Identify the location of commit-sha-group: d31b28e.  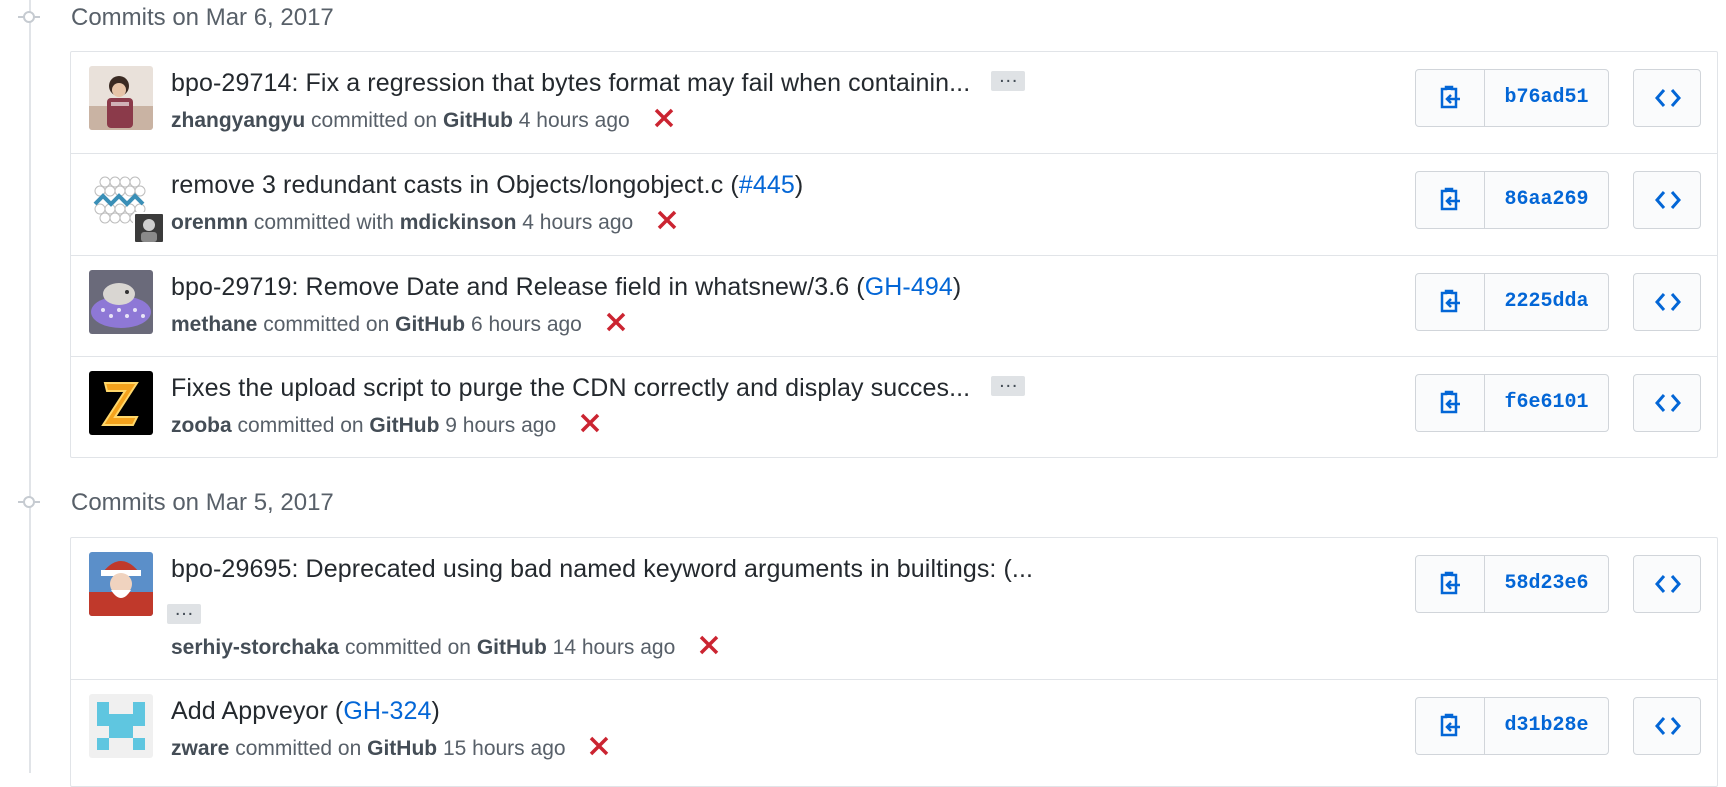
(1512, 726).